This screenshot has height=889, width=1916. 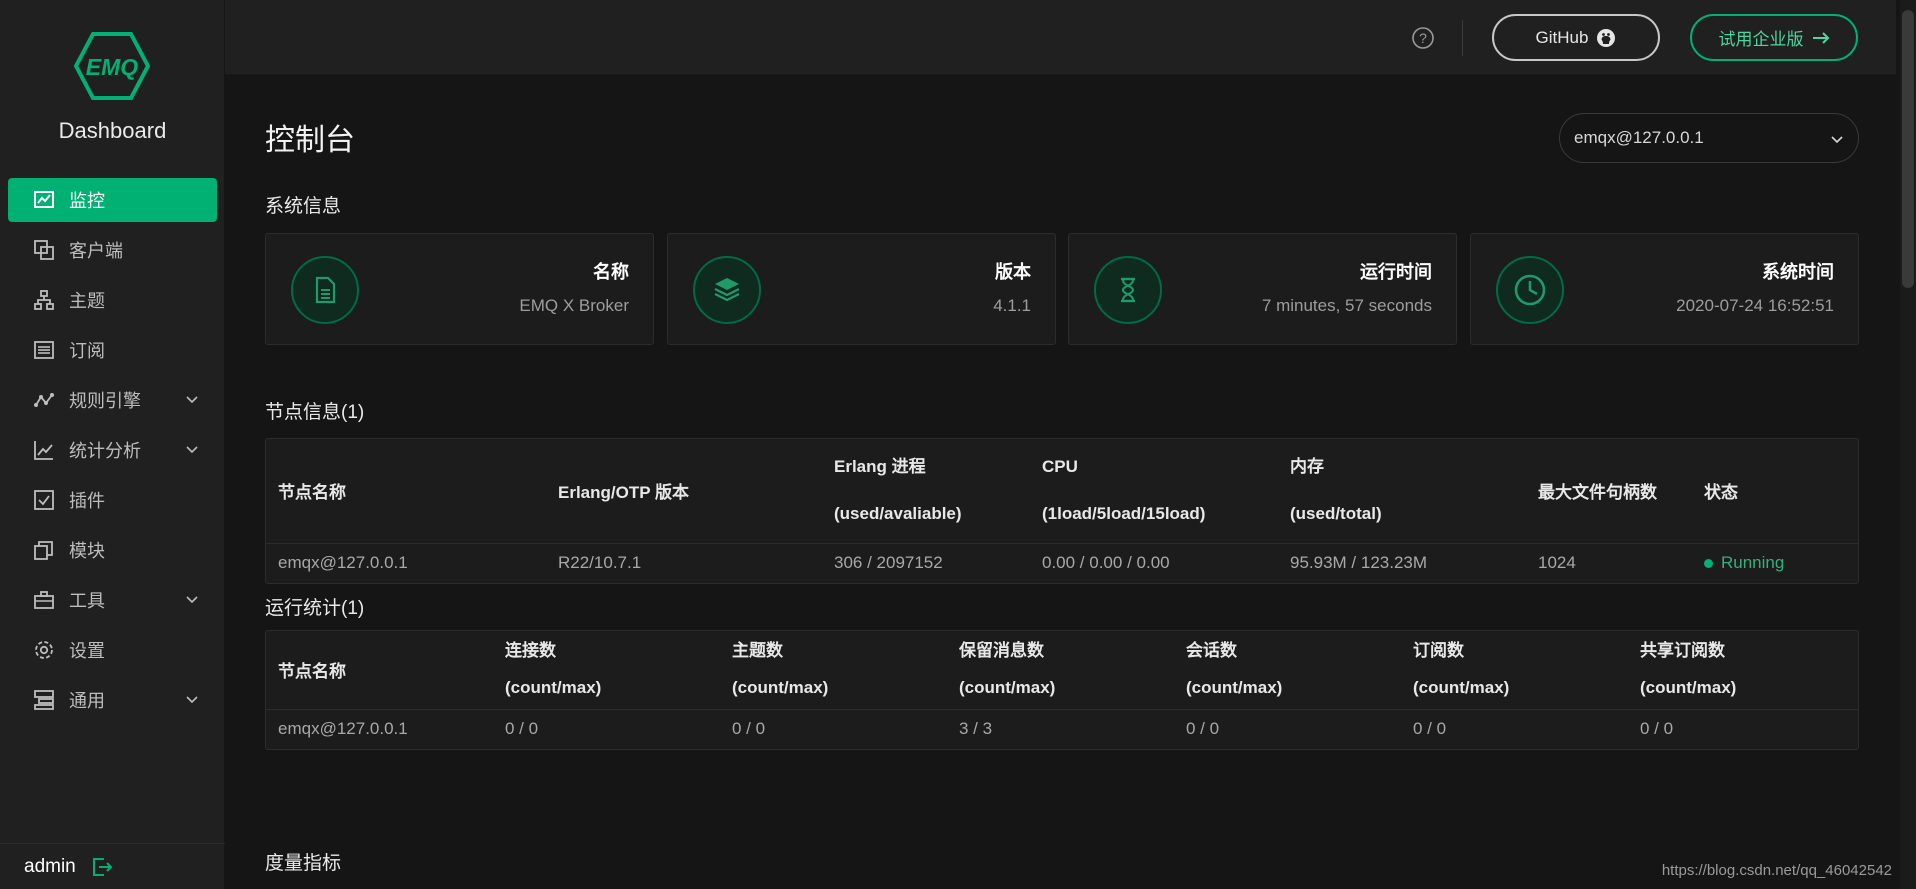 What do you see at coordinates (87, 651) in the screenshot?
I see `sidebar-item-label: 设置` at bounding box center [87, 651].